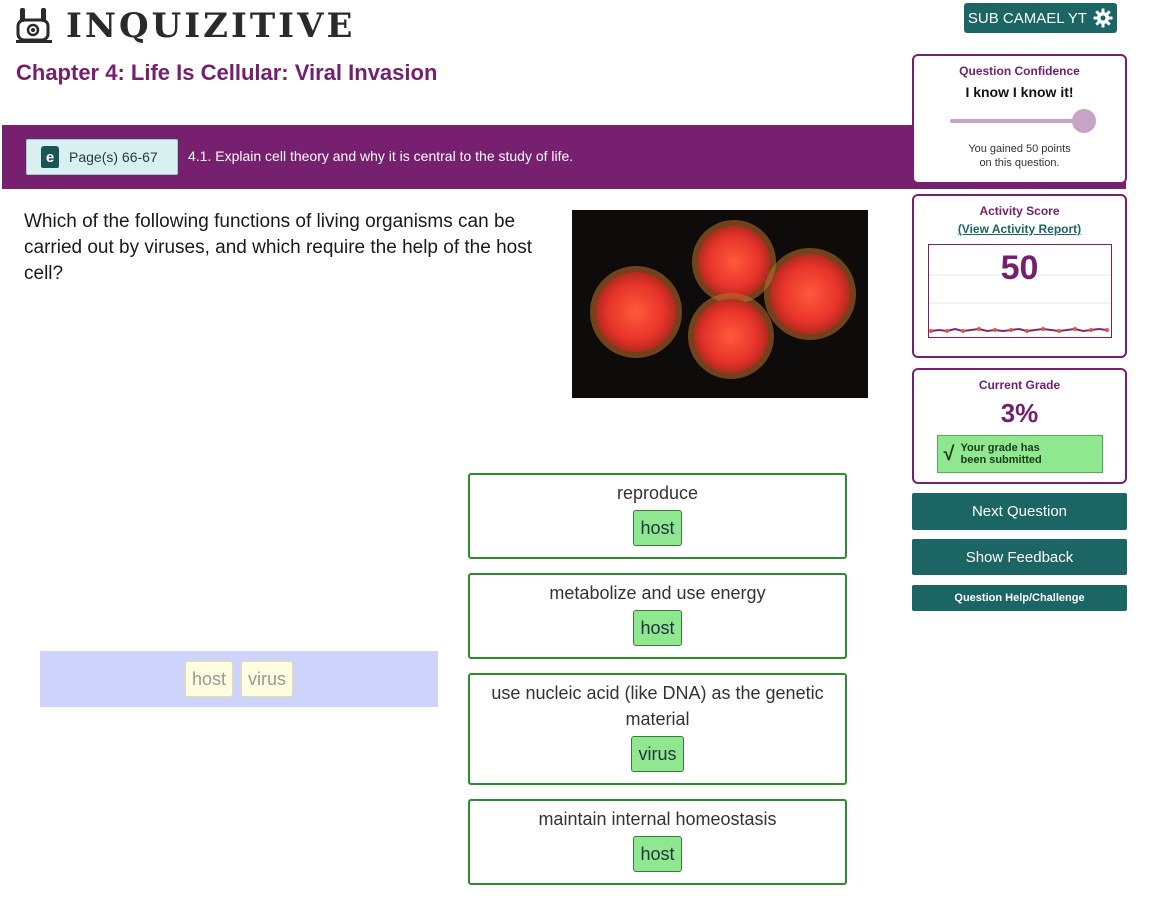 The width and height of the screenshot is (1156, 919). I want to click on answer-bank: host virus, so click(239, 679).